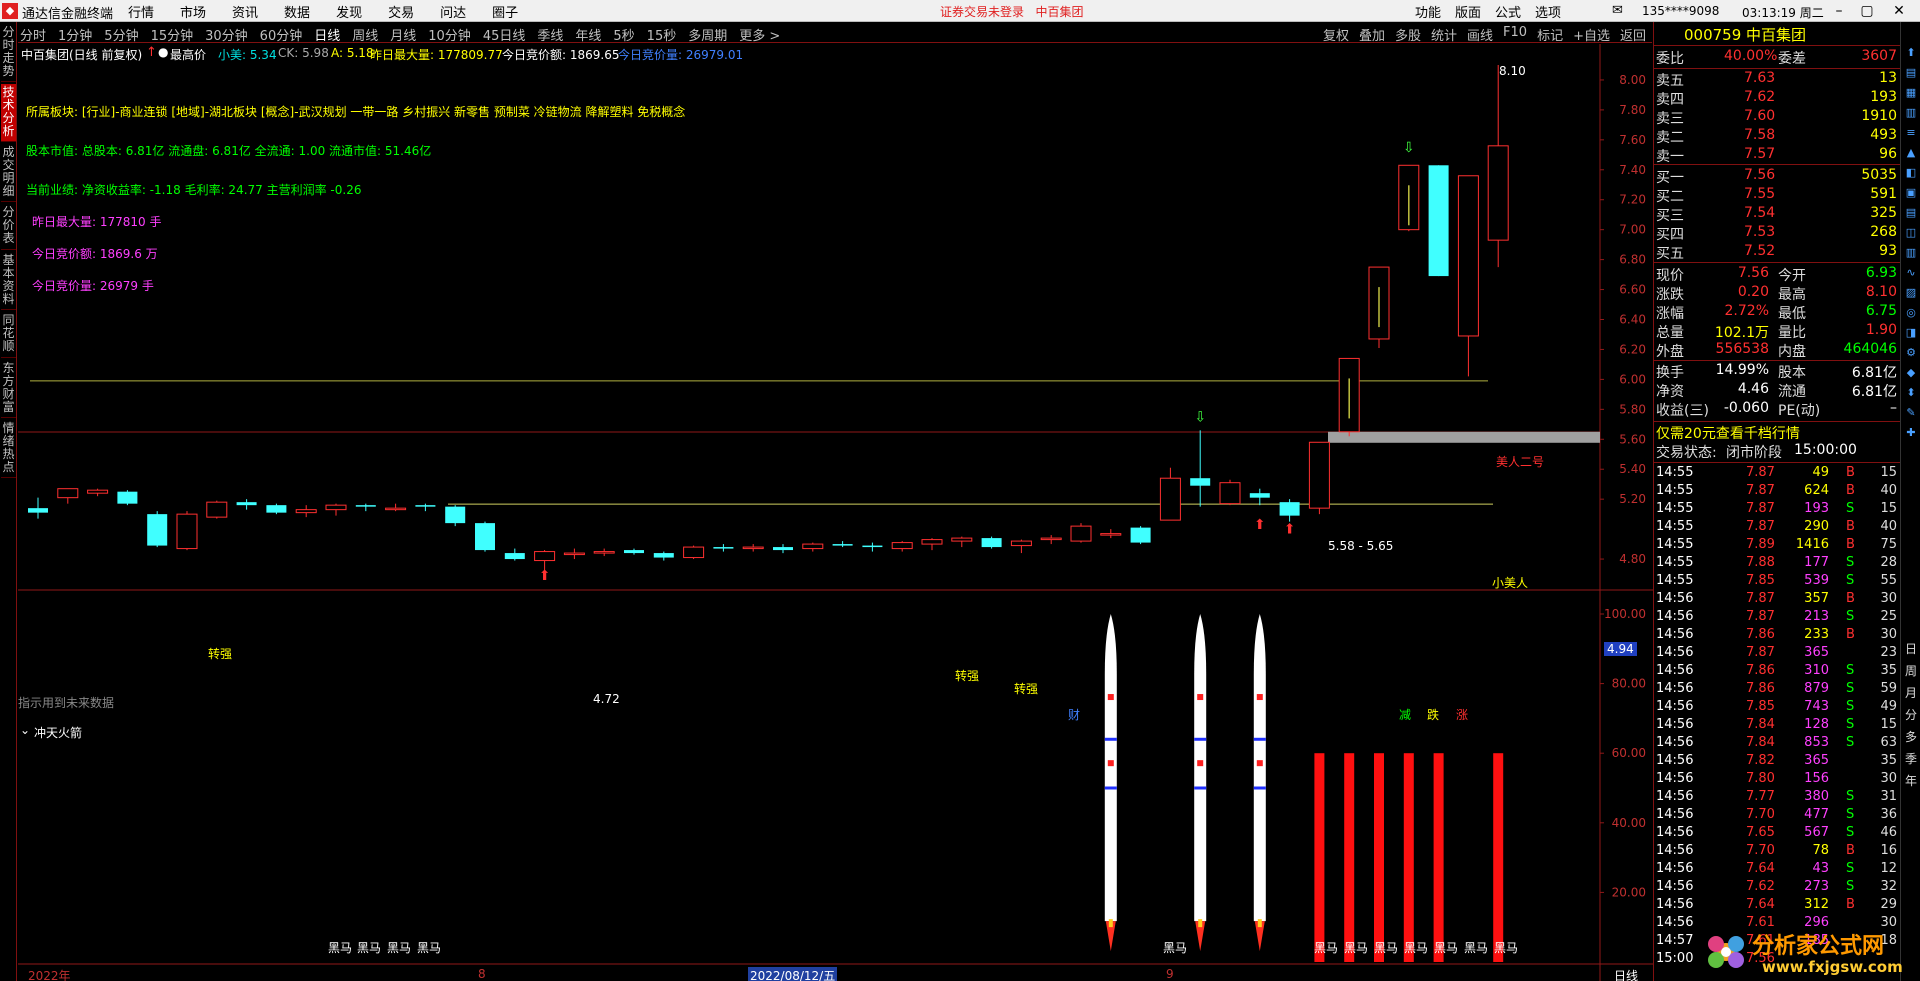  What do you see at coordinates (1759, 213) in the screenshot?
I see `bid-price: 7.54` at bounding box center [1759, 213].